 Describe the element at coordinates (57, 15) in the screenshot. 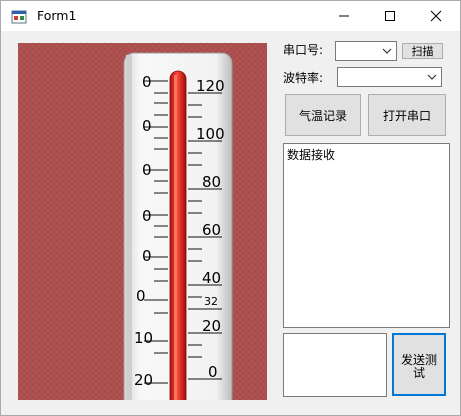

I see `window-title: Form1` at that location.